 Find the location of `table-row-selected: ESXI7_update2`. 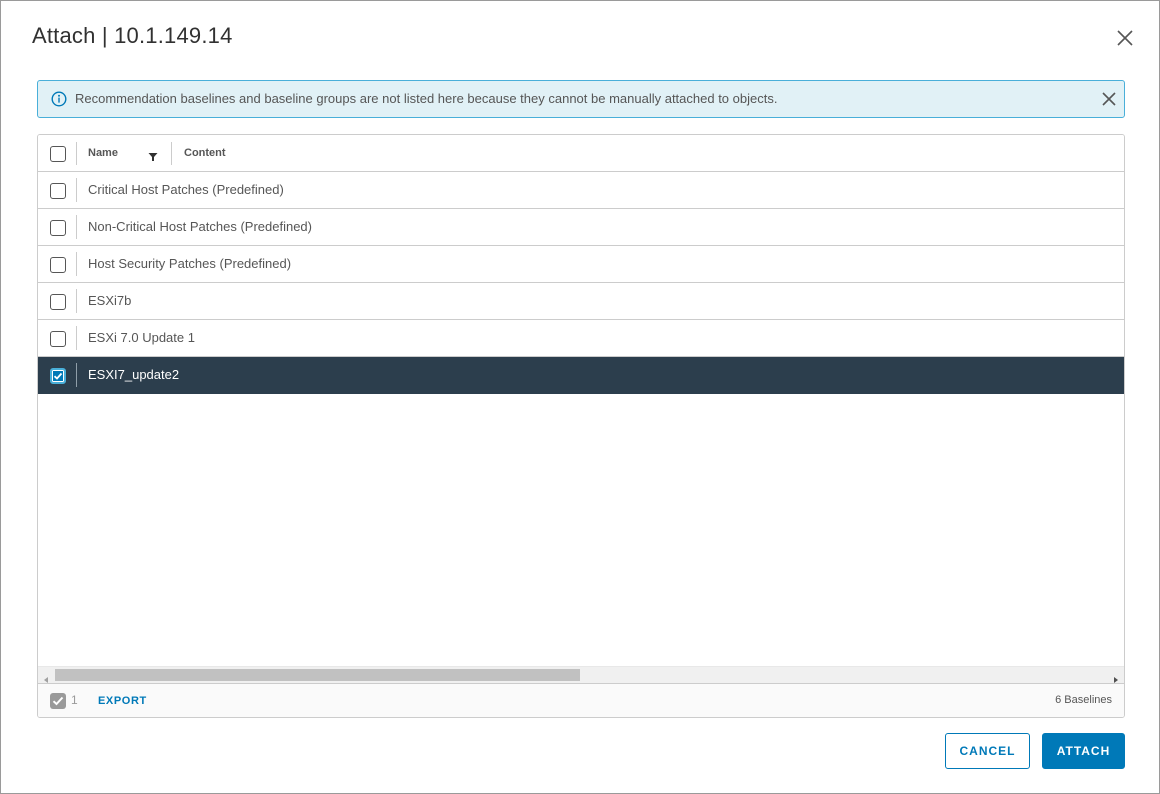

table-row-selected: ESXI7_update2 is located at coordinates (581, 375).